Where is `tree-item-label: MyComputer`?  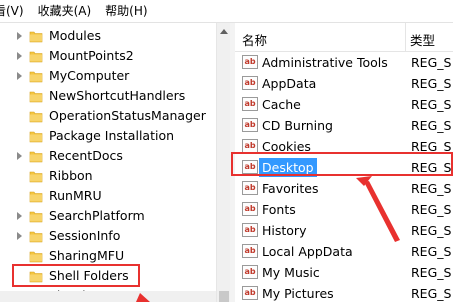 tree-item-label: MyComputer is located at coordinates (89, 75).